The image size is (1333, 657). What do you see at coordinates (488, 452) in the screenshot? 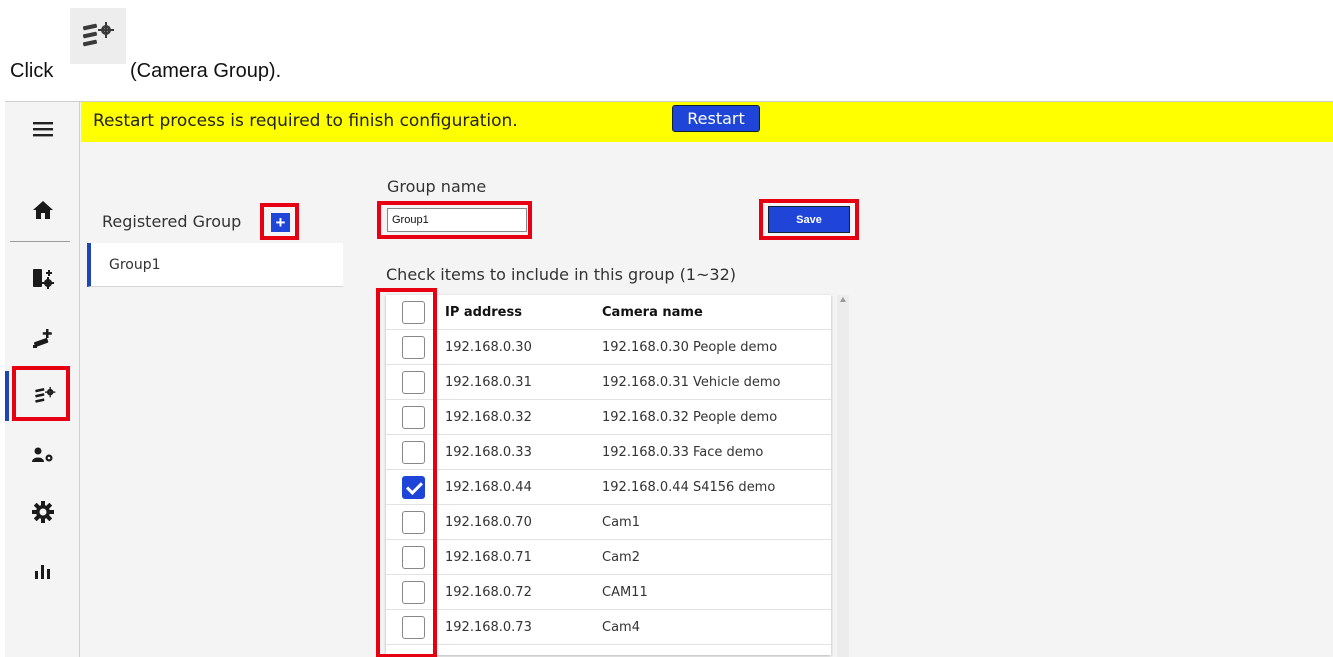
I see `cell-ip: 192.168.0.33` at bounding box center [488, 452].